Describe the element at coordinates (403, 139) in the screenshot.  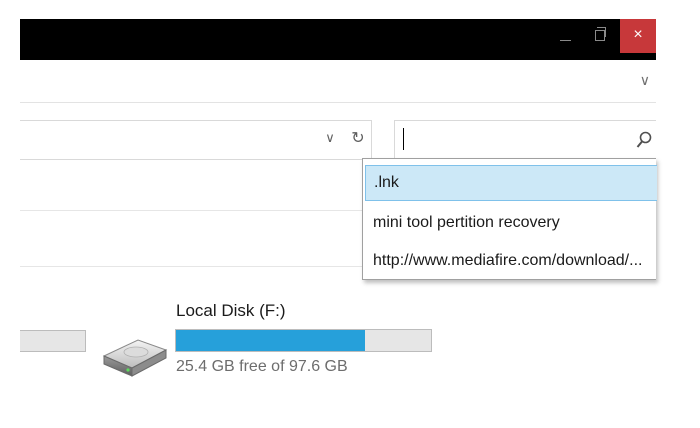
I see `text-caret` at that location.